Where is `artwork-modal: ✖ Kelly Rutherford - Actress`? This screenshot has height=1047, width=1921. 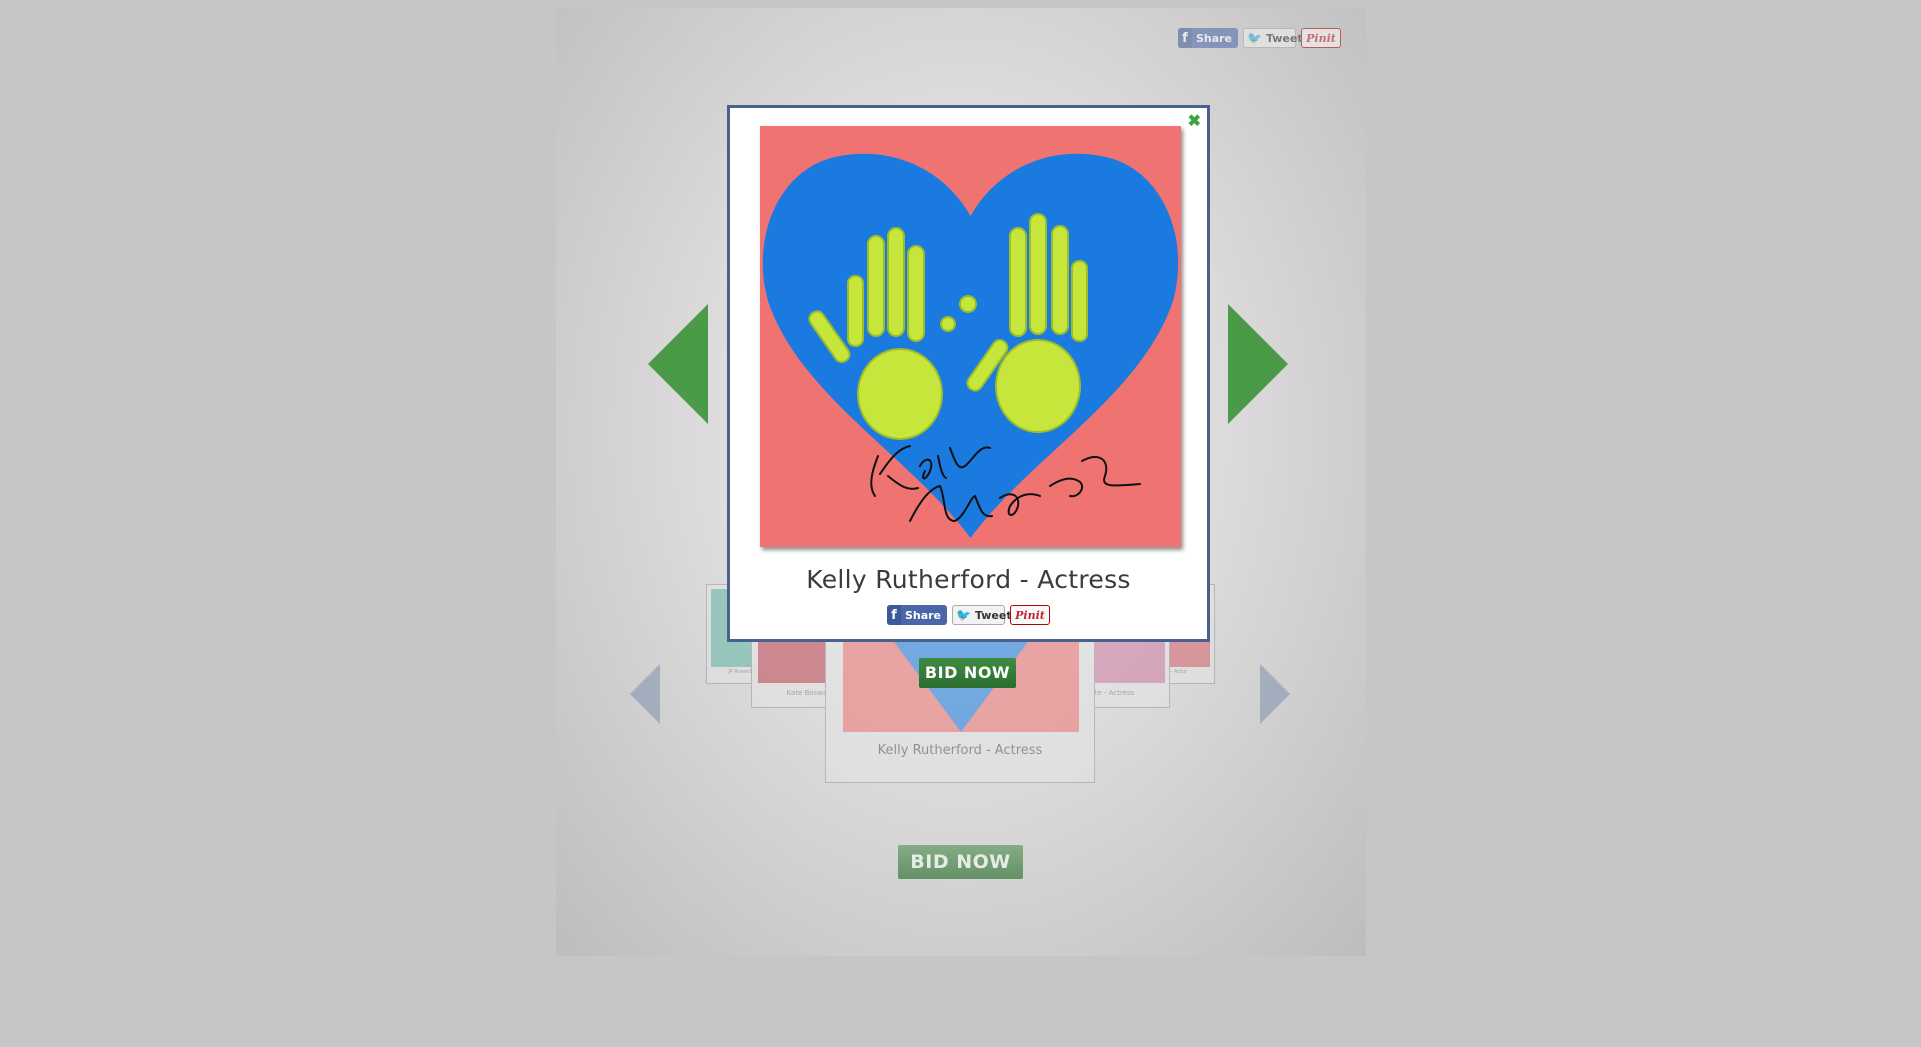
artwork-modal: ✖ Kelly Rutherford - Actress is located at coordinates (968, 373).